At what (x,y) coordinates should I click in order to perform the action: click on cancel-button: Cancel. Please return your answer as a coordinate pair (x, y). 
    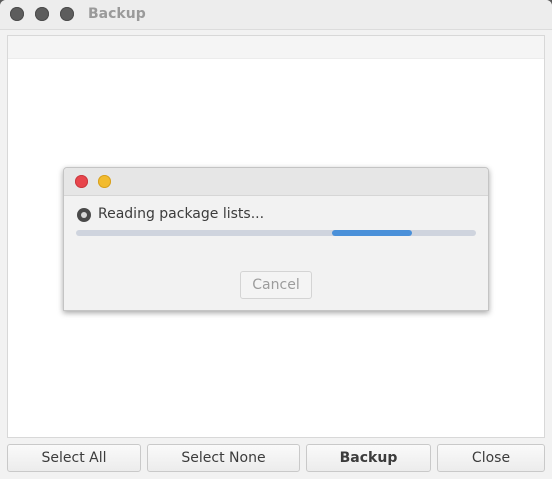
    Looking at the image, I should click on (276, 285).